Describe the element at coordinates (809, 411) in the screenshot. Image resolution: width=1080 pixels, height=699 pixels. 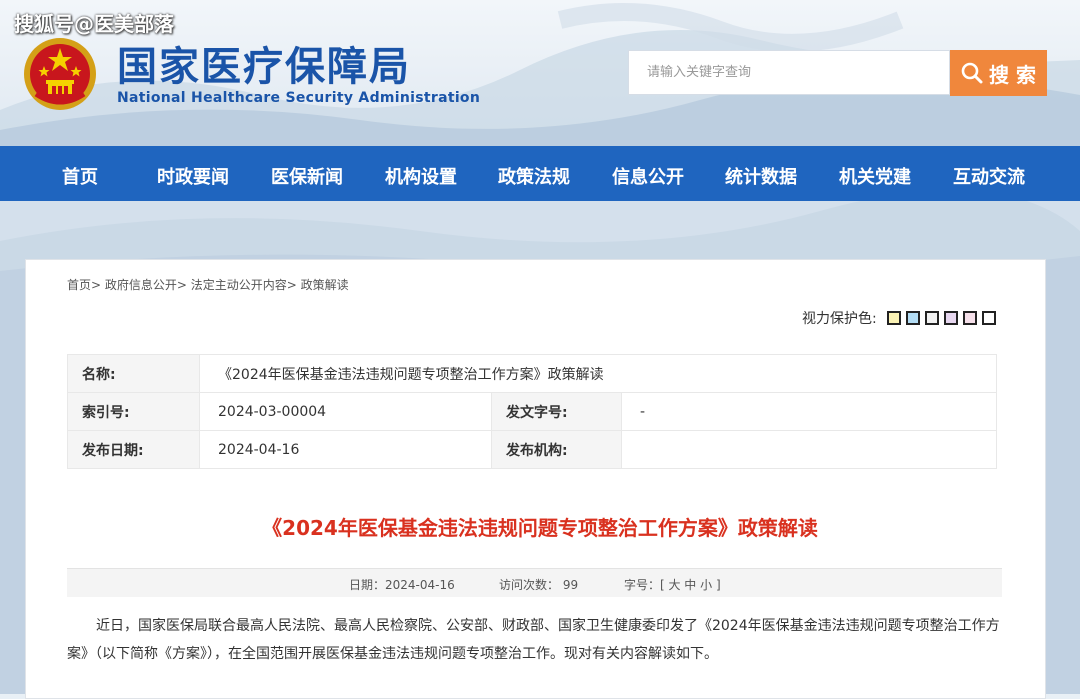
I see `meta-docno-value: -` at that location.